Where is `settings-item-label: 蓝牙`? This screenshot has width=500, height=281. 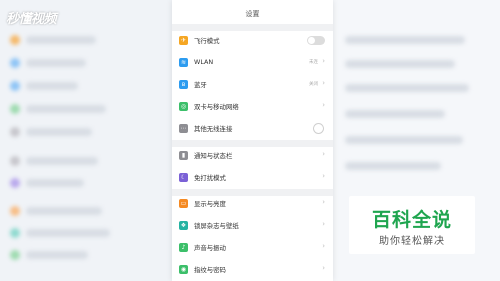 settings-item-label: 蓝牙 is located at coordinates (200, 85).